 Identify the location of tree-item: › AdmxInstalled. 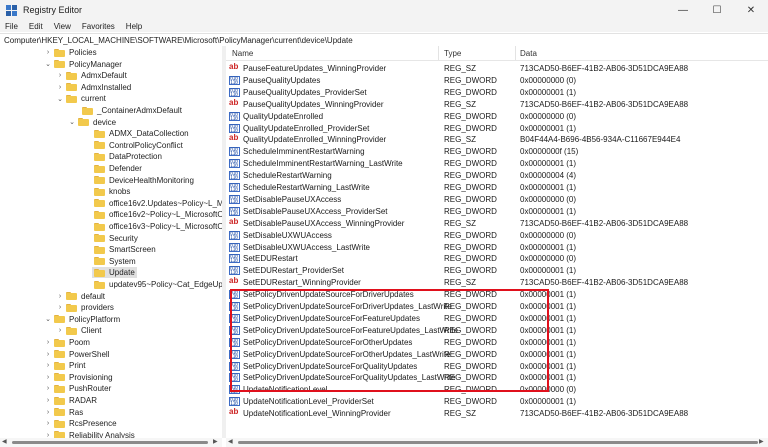
(93, 87).